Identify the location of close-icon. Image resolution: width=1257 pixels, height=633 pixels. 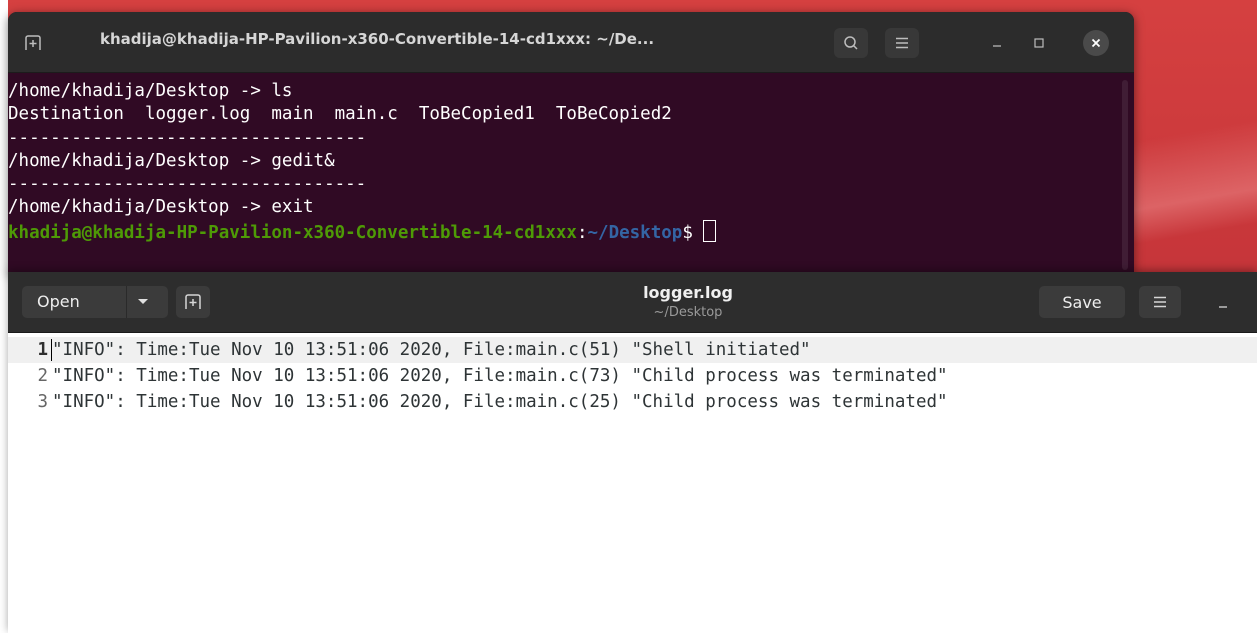
(1096, 43).